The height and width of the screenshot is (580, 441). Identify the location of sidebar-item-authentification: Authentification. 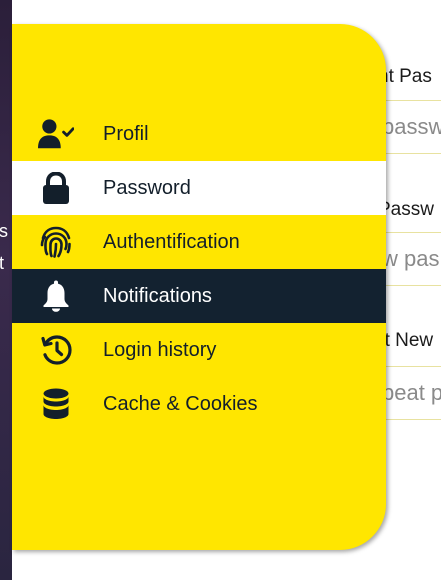
(199, 242).